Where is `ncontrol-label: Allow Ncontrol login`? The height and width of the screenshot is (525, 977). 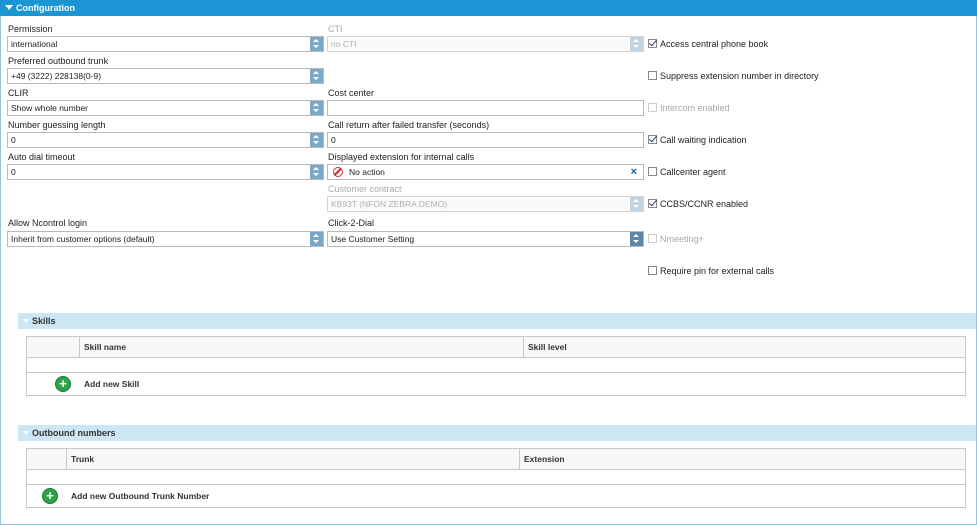
ncontrol-label: Allow Ncontrol login is located at coordinates (48, 223).